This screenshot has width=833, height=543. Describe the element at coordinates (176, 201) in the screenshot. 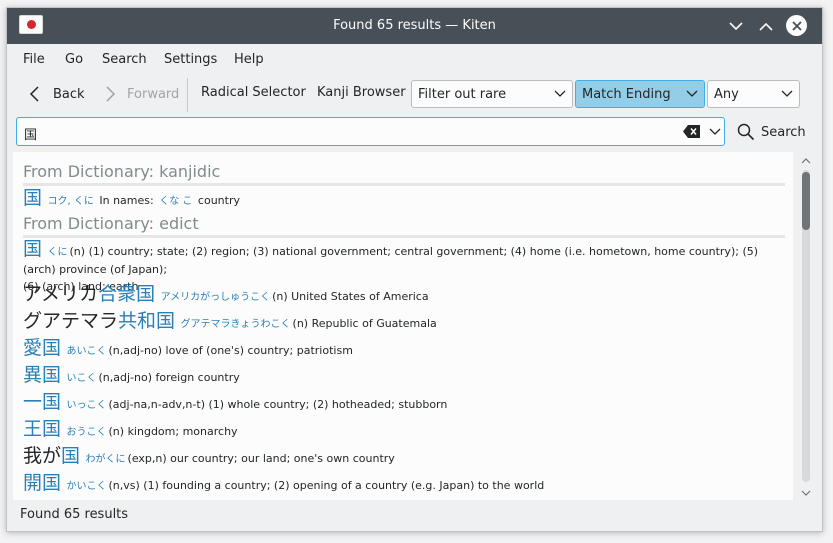

I see `names-reading: くな こ` at that location.